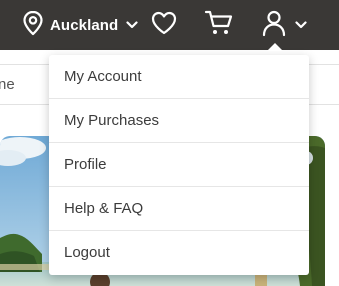  What do you see at coordinates (179, 121) in the screenshot?
I see `menu-item-my-purchases: My Purchases` at bounding box center [179, 121].